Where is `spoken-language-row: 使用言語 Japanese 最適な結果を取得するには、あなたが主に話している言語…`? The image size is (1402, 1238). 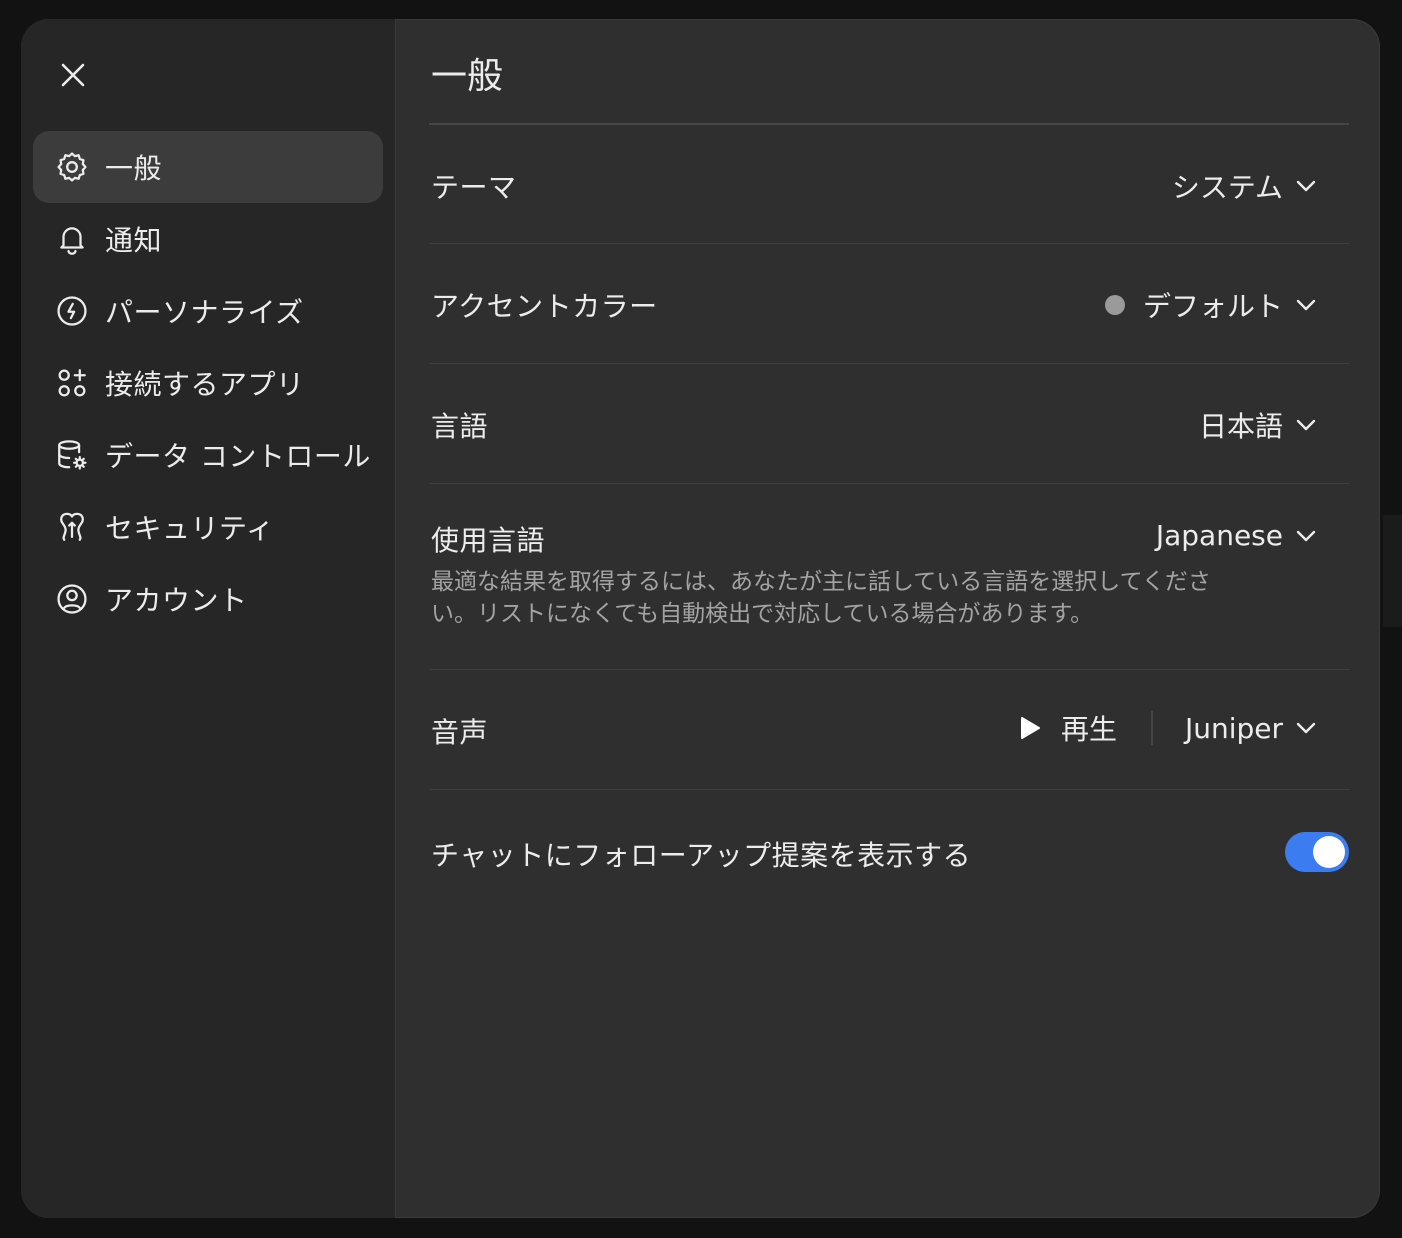
spoken-language-row: 使用言語 Japanese 最適な結果を取得するには、あなたが主に話している言語… is located at coordinates (889, 577).